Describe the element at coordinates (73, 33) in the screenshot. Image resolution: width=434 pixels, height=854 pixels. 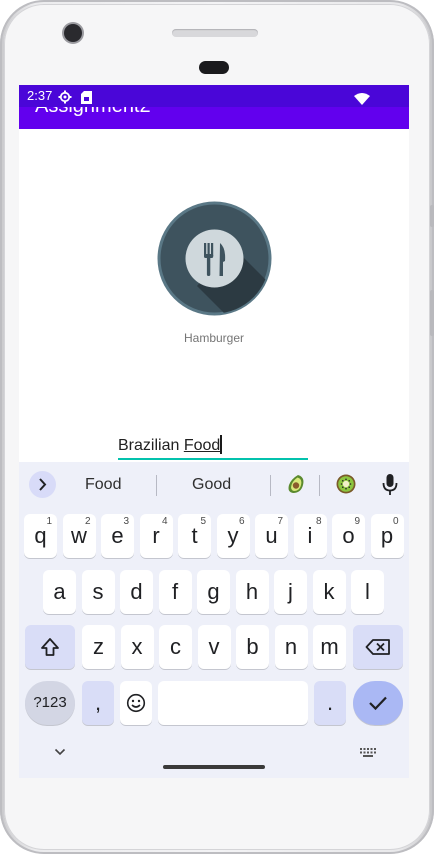
I see `front-camera` at that location.